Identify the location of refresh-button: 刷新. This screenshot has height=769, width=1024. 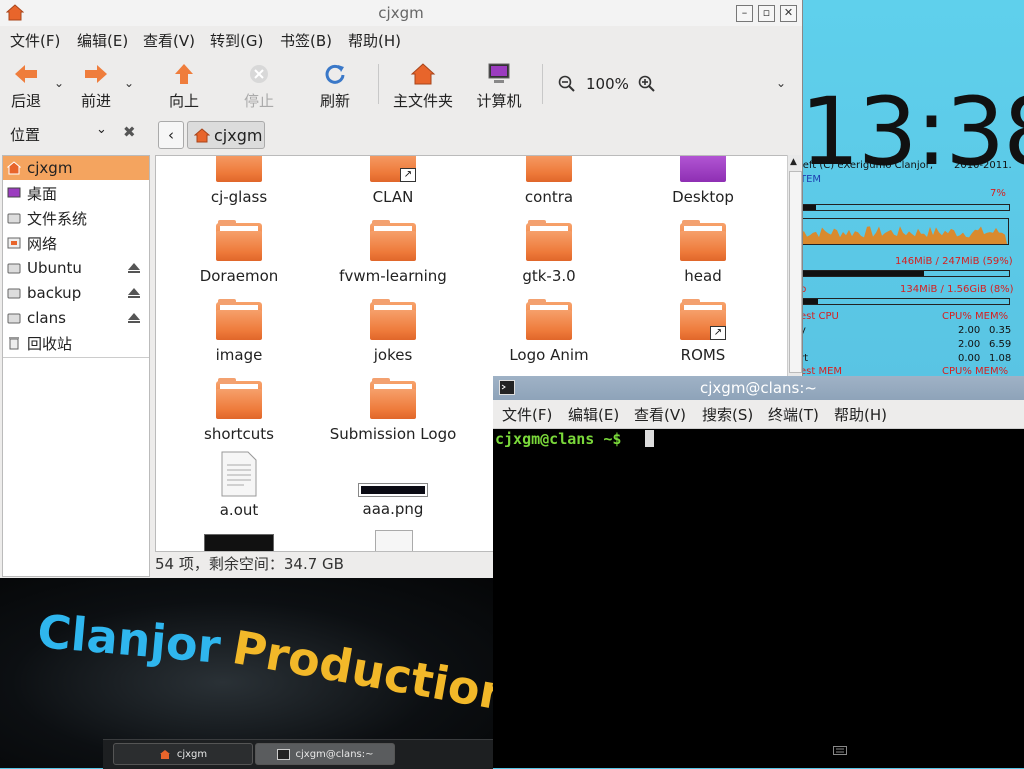
(335, 85).